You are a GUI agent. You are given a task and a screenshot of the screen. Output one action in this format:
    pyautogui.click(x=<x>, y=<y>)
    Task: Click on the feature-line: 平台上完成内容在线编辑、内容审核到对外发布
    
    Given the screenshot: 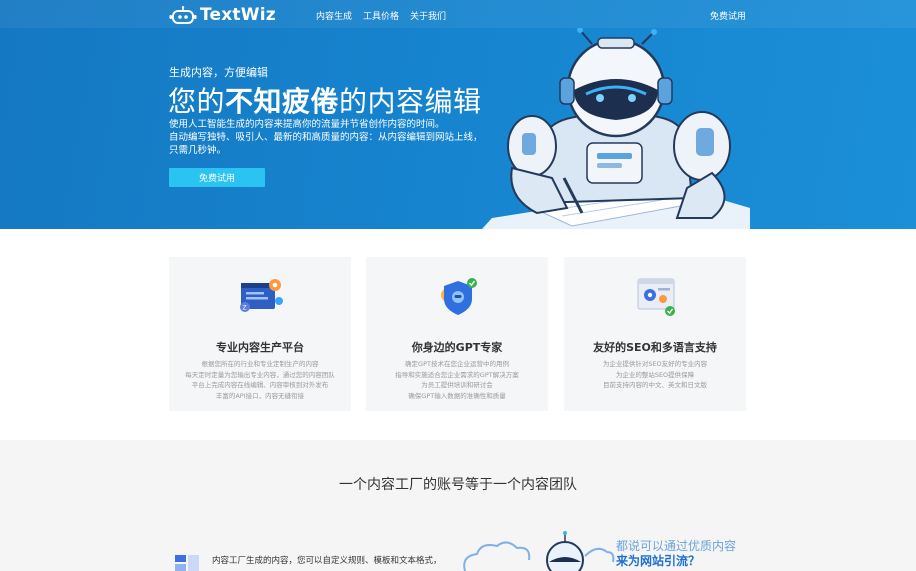 What is the action you would take?
    pyautogui.click(x=260, y=385)
    